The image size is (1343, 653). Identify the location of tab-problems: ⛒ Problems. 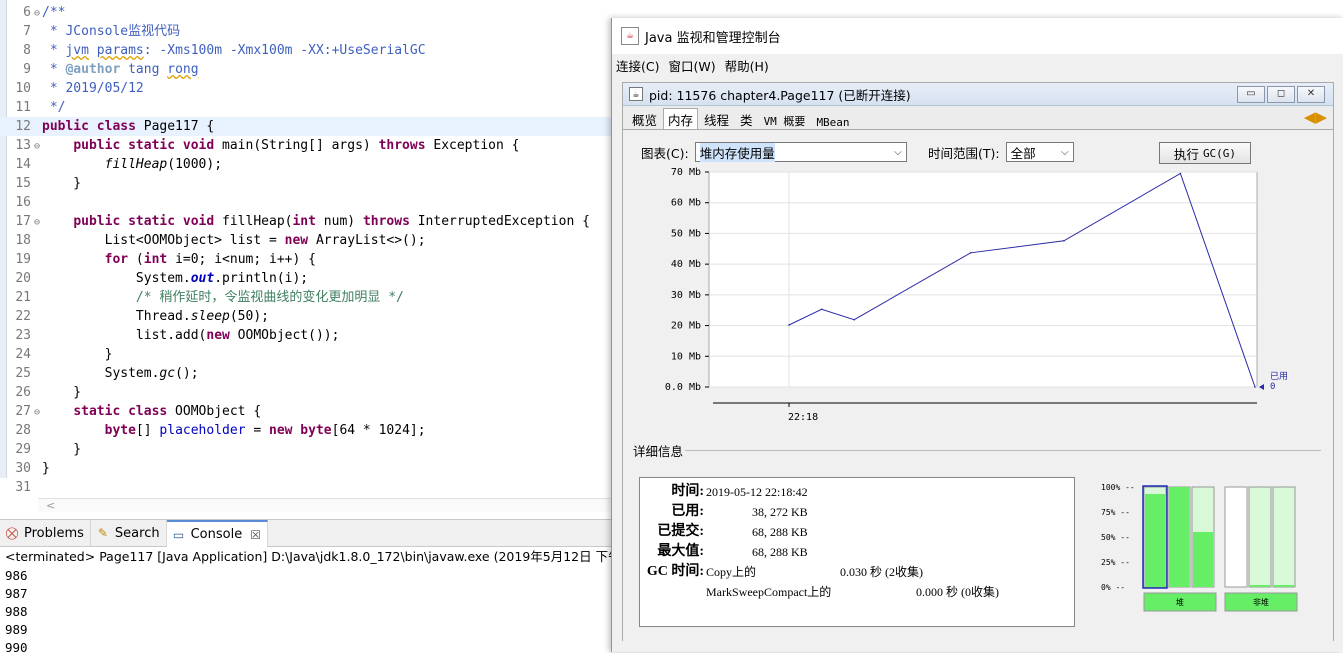
(45, 533).